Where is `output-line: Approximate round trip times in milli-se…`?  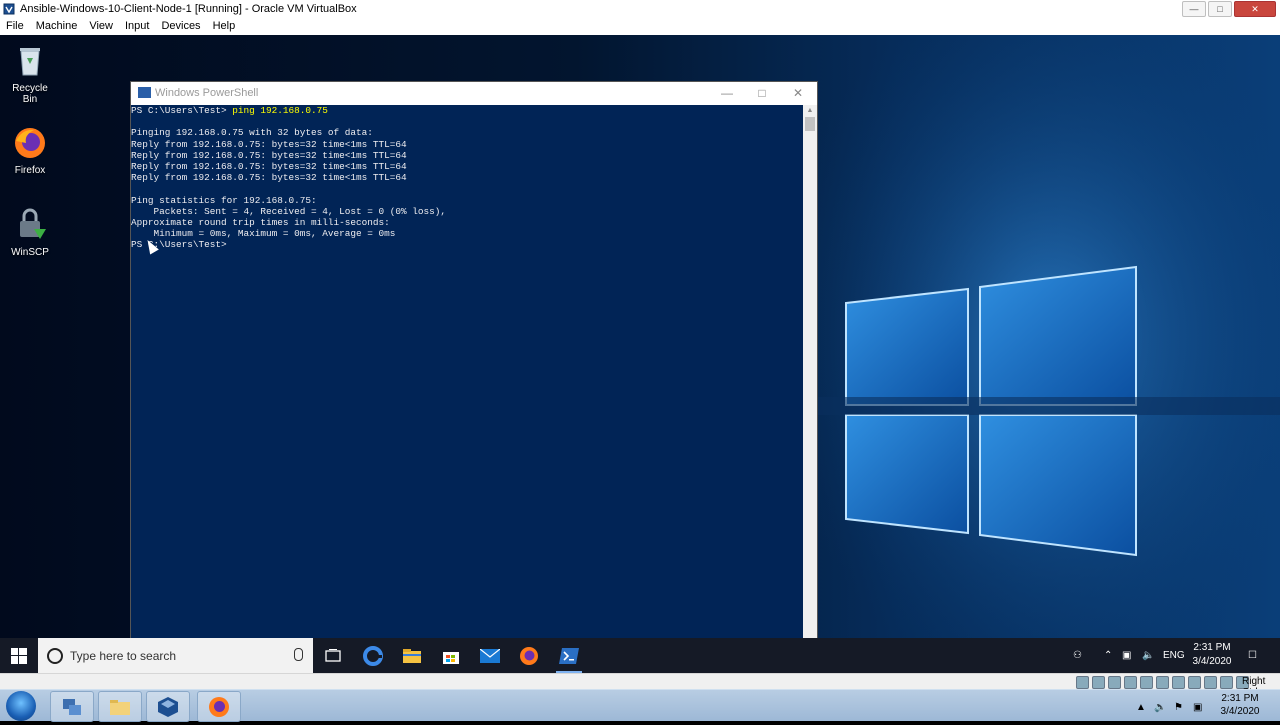
output-line: Approximate round trip times in milli-se… is located at coordinates (260, 223).